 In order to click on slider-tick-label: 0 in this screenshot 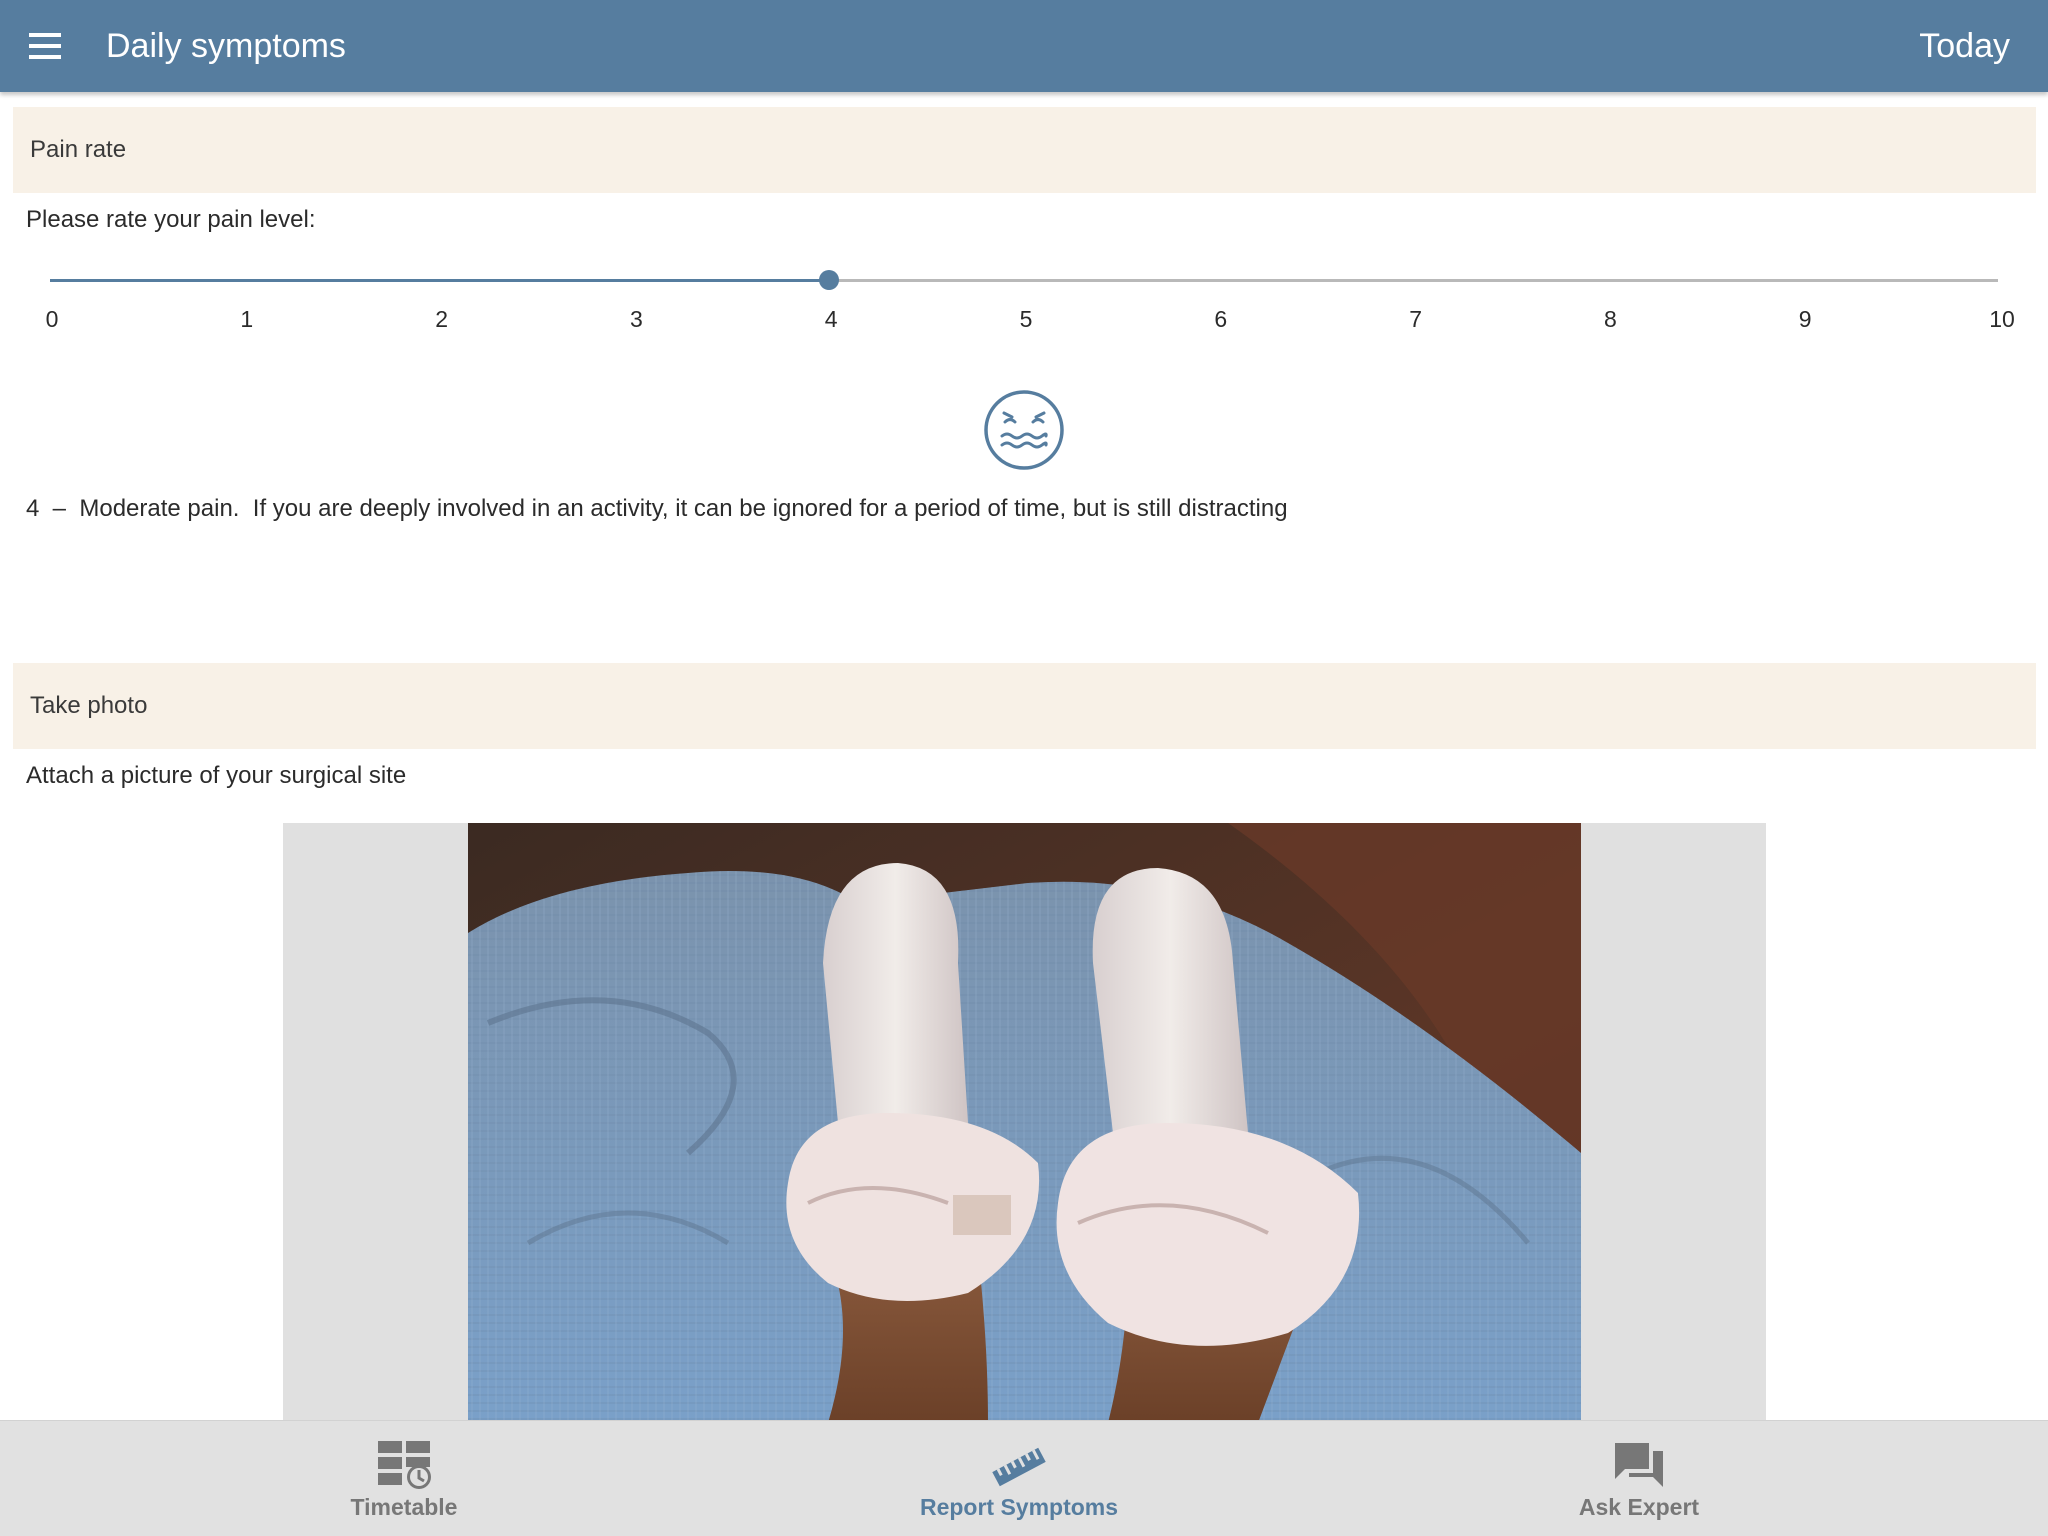, I will do `click(52, 319)`.